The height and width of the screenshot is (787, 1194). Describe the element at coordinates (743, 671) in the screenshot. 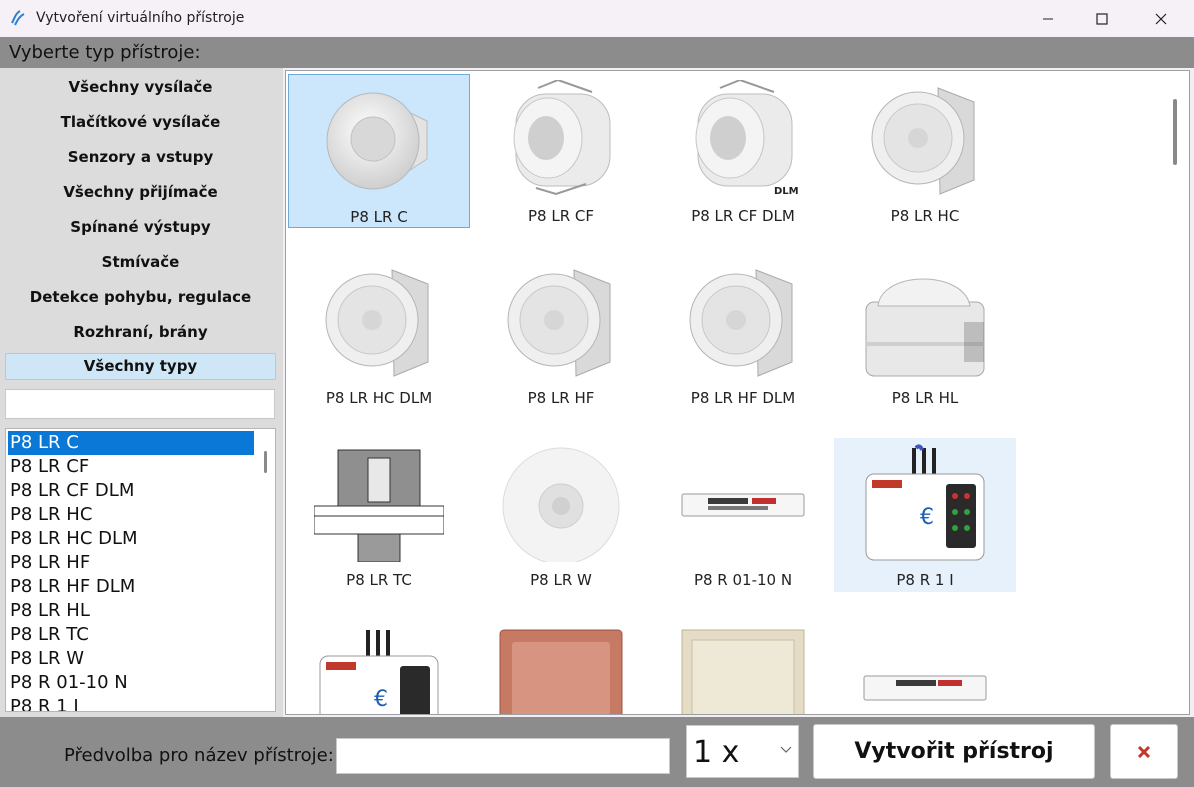

I see `beige-switch-icon` at that location.